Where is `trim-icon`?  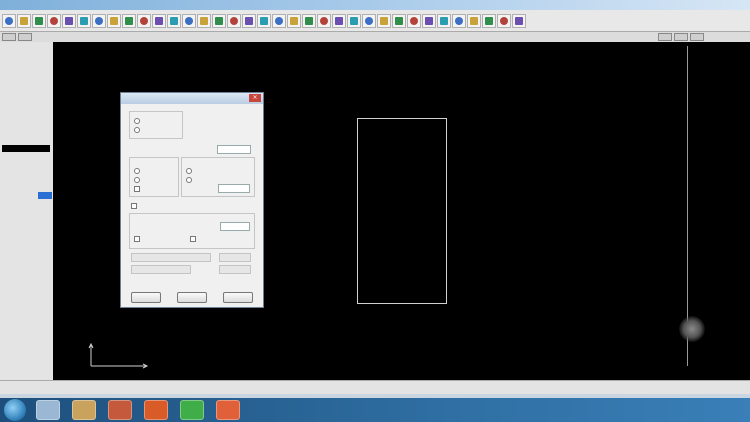 trim-icon is located at coordinates (474, 20).